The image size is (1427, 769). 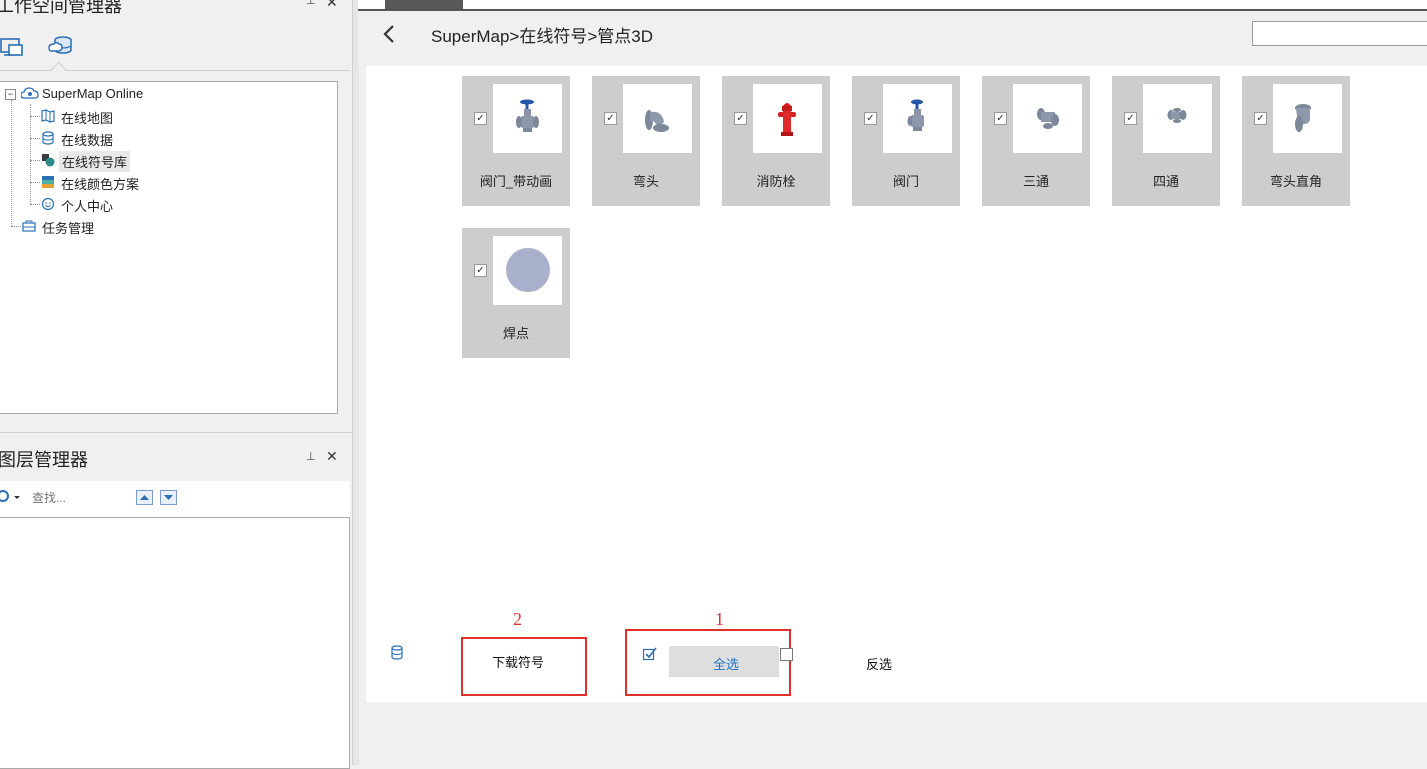 I want to click on arrow-up-icon, so click(x=144, y=497).